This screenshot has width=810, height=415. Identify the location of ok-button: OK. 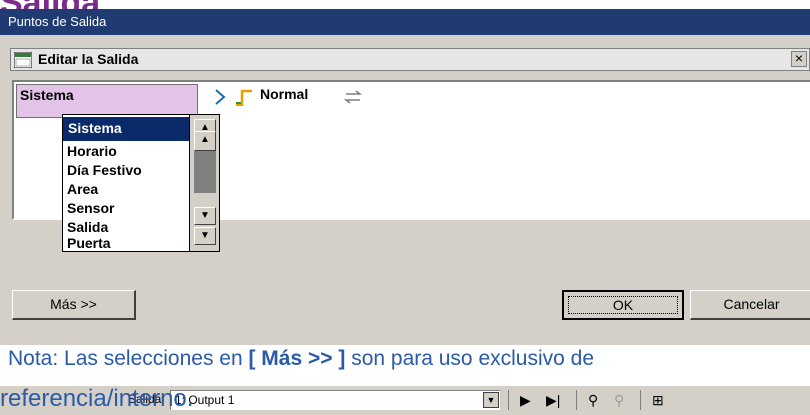
(623, 305).